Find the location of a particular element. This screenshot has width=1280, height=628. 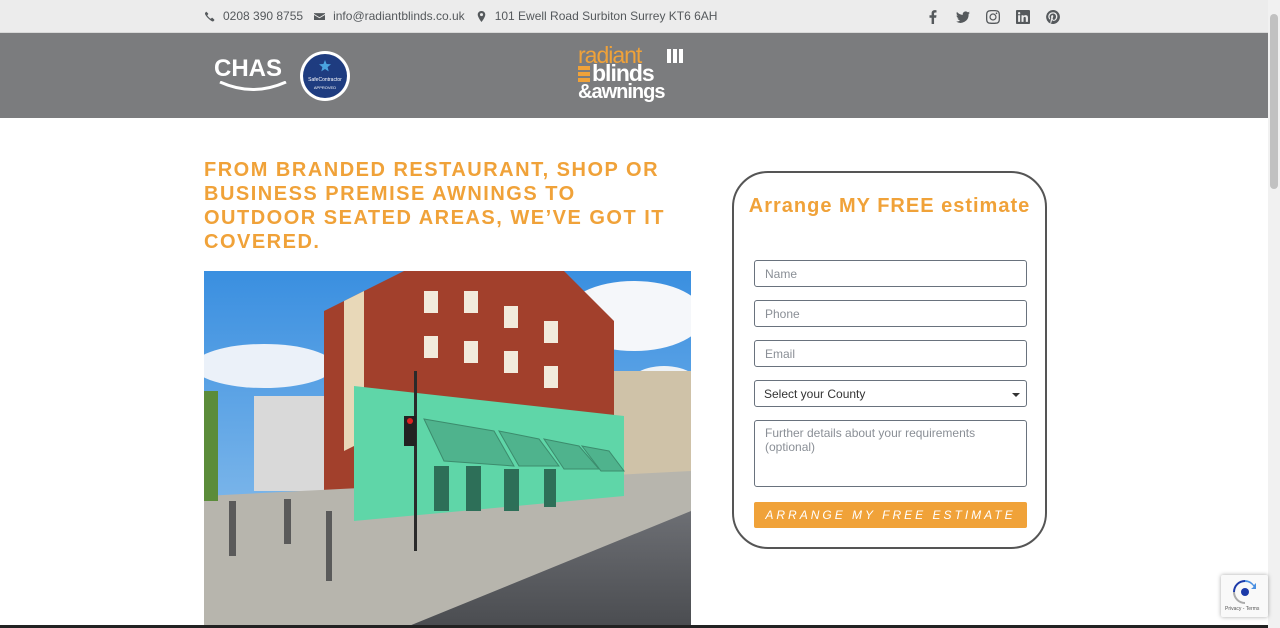

radiant-blinds-logo: radiant blinds &awnings is located at coordinates (632, 74).